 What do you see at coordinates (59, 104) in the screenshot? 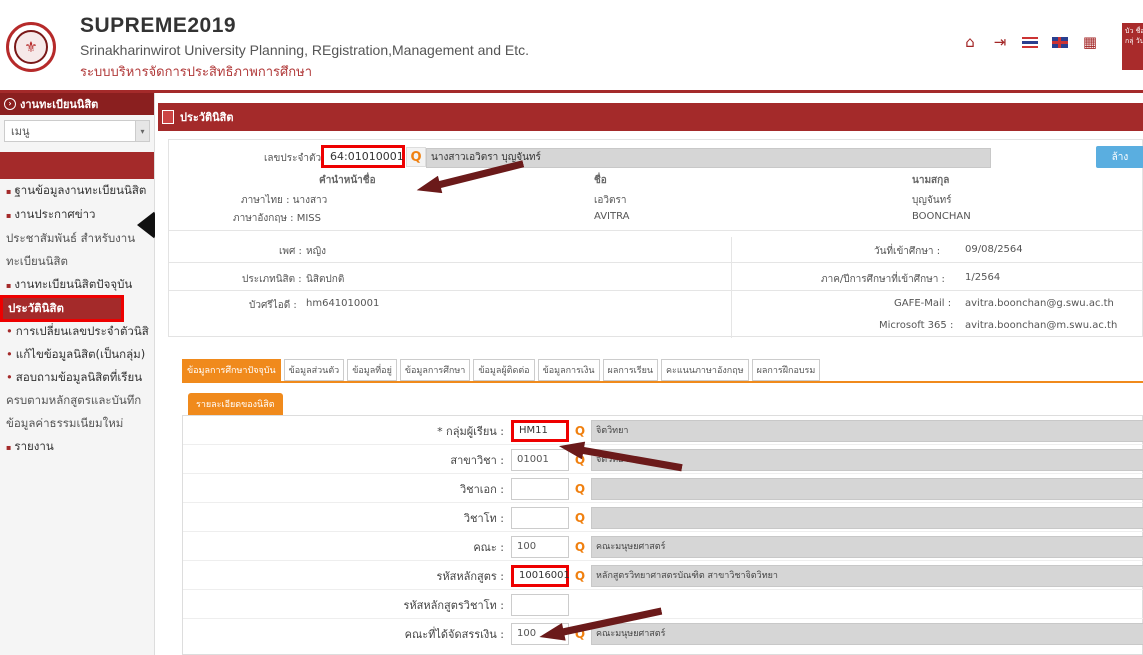
I see `sidebar-section-label: งานทะเบียนนิสิต` at bounding box center [59, 104].